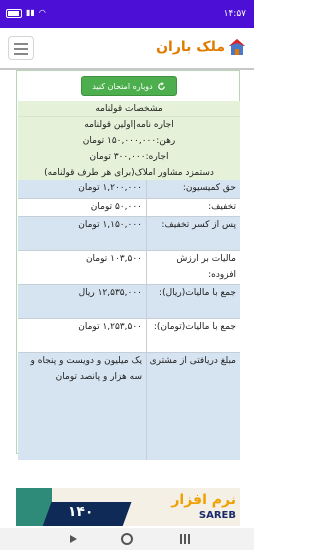 The height and width of the screenshot is (550, 320). What do you see at coordinates (161, 85) in the screenshot?
I see `refresh-icon` at bounding box center [161, 85].